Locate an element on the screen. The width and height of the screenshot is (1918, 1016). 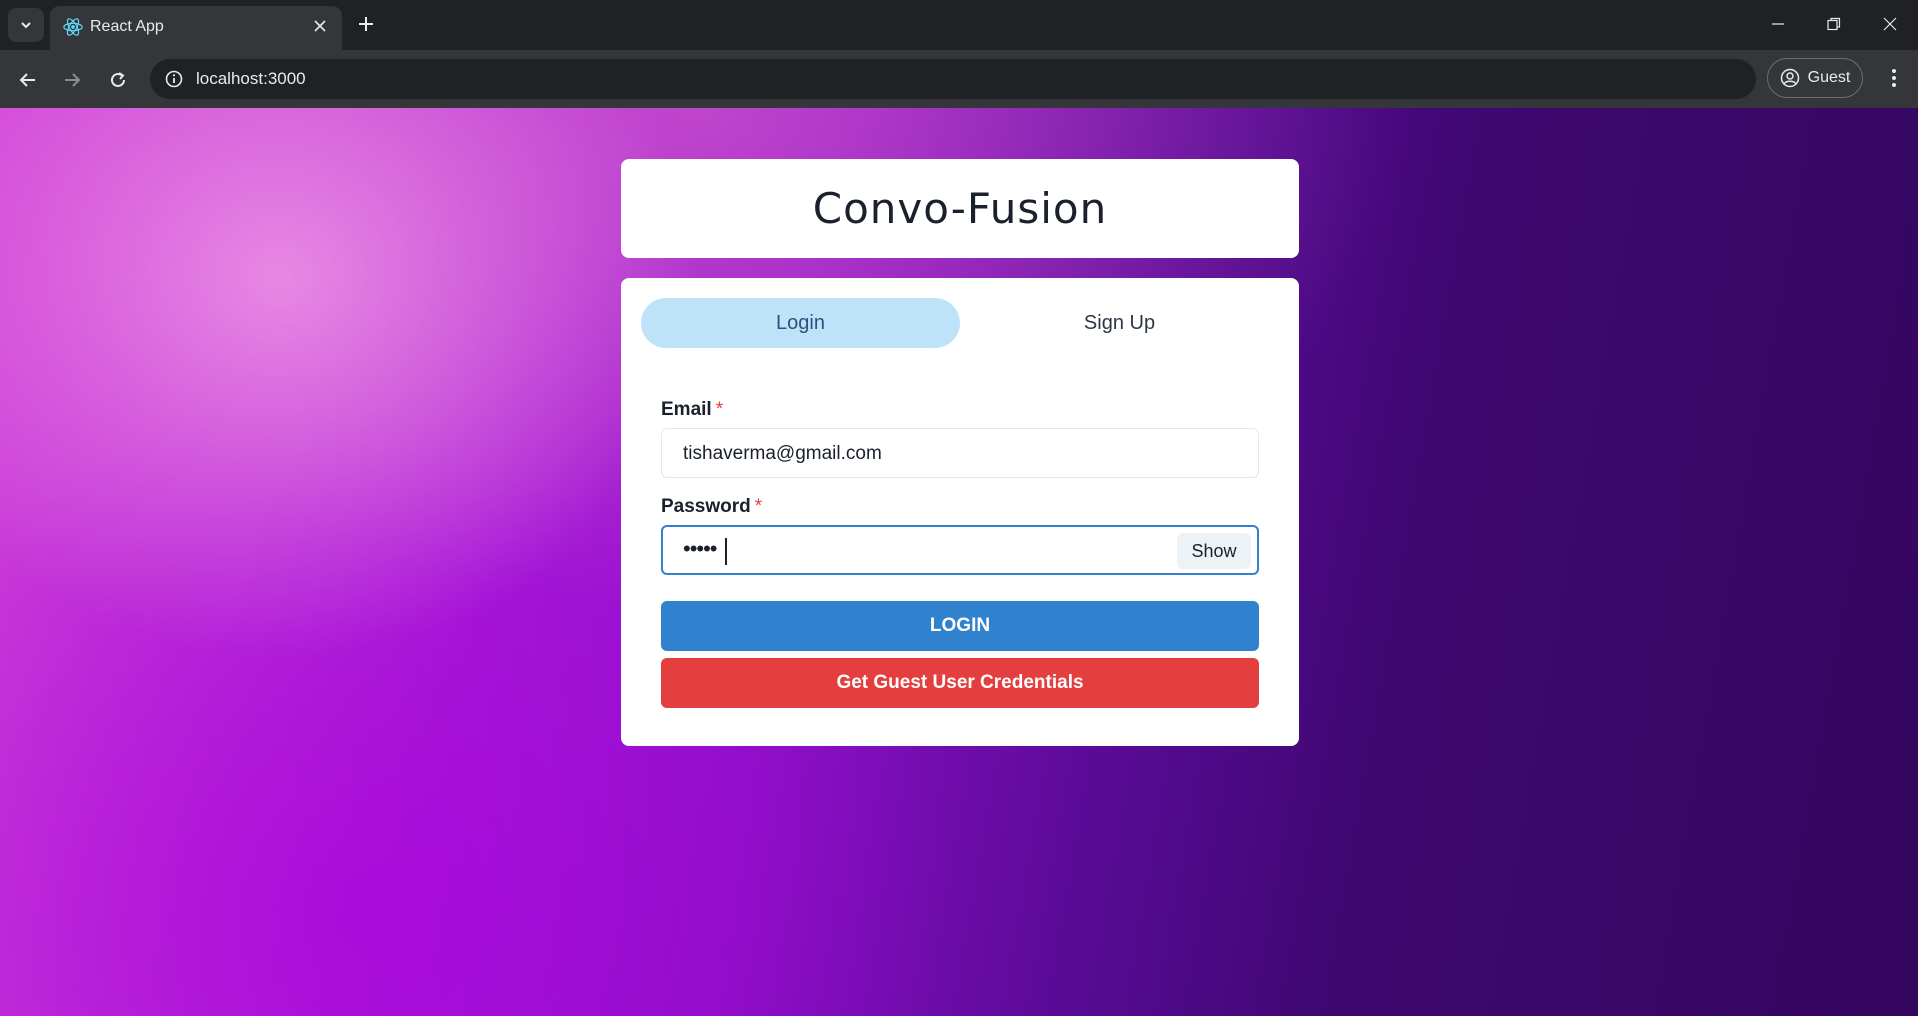
restore-icon is located at coordinates (1834, 24).